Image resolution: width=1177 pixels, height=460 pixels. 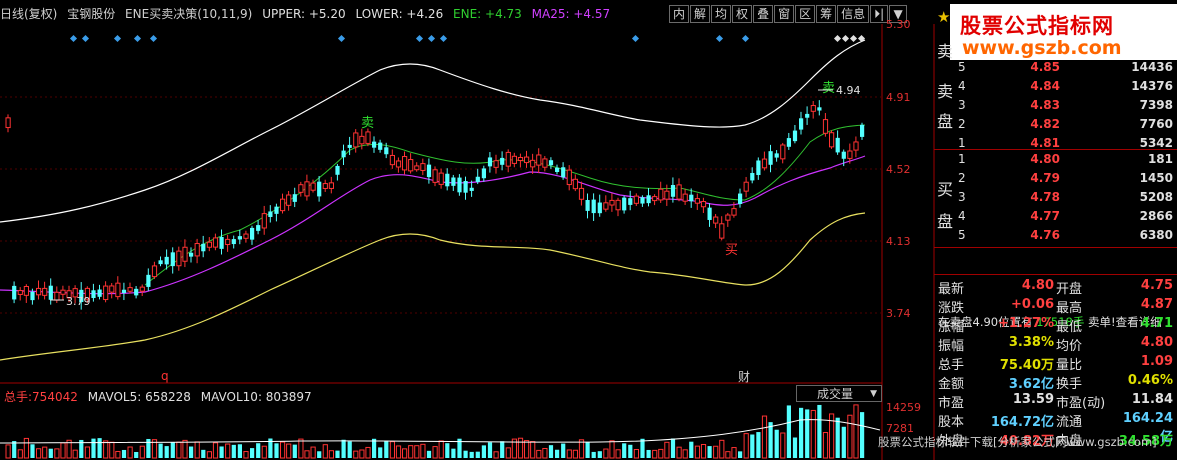 I want to click on bid-row: 4 4.77 2866, so click(x=1055, y=218).